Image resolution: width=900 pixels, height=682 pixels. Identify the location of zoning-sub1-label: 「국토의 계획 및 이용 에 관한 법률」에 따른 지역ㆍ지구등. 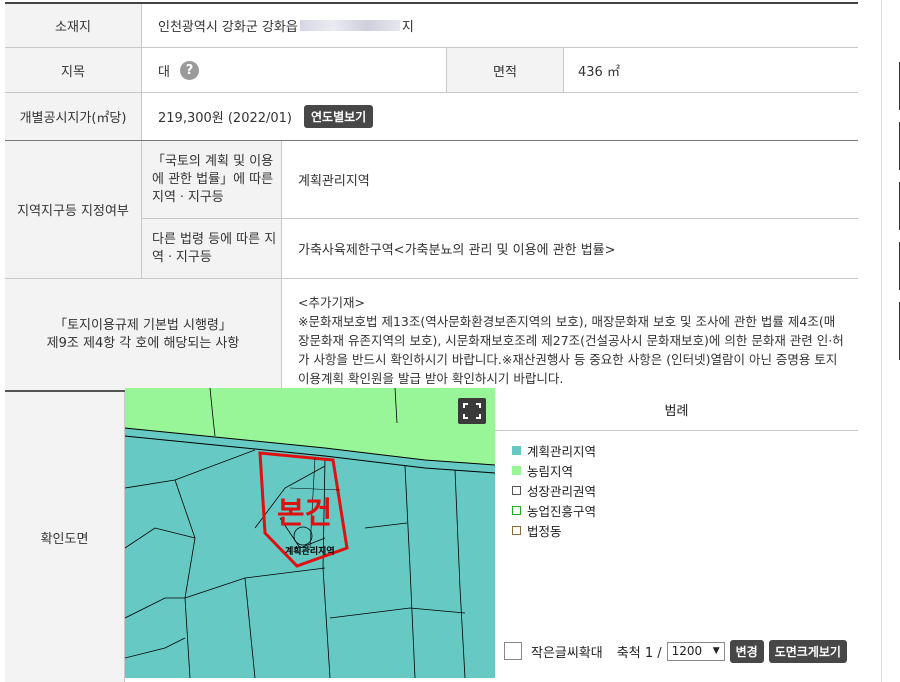
(212, 179).